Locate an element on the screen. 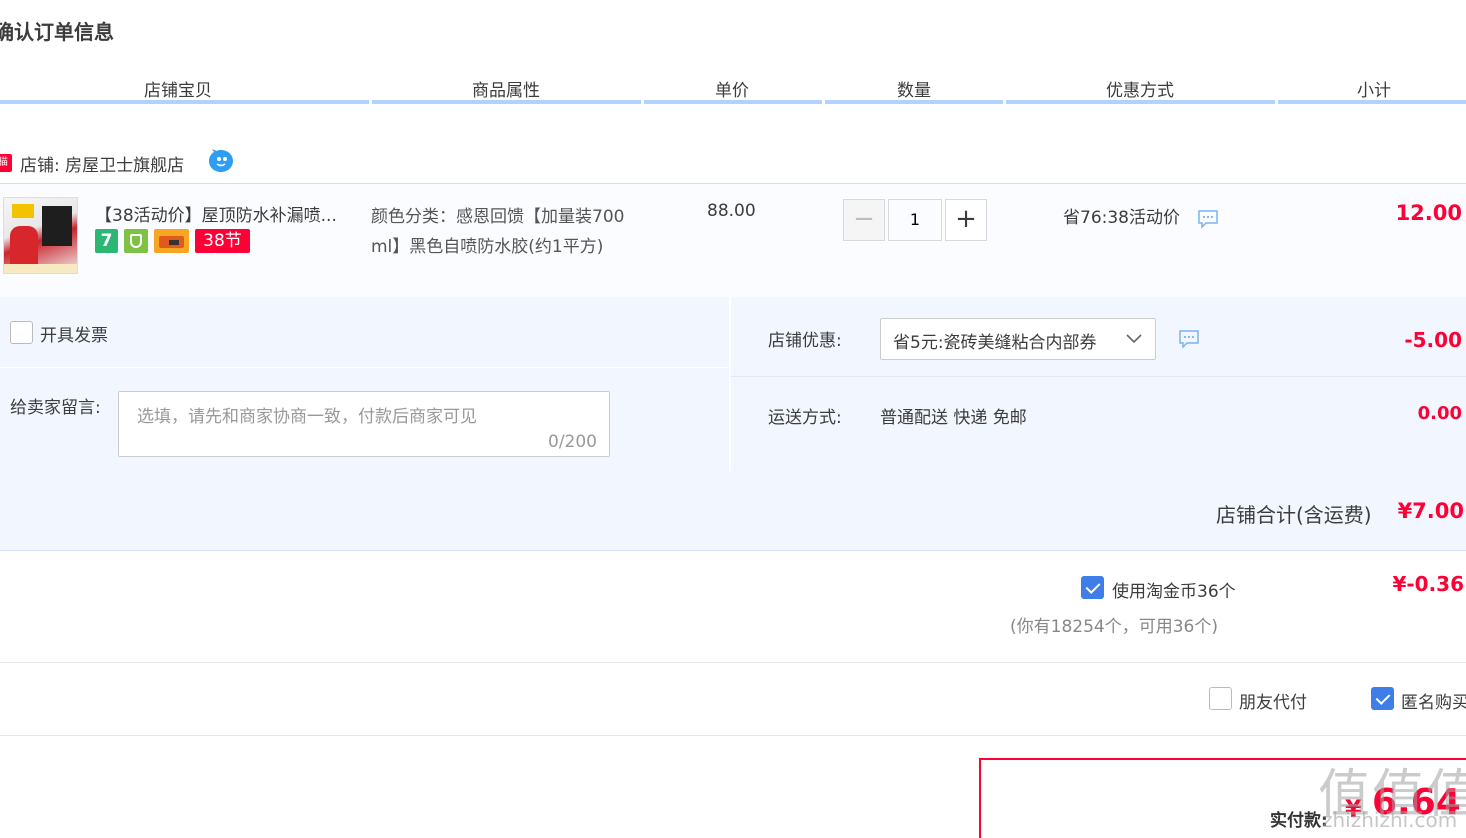 This screenshot has height=838, width=1466. col-header-unit-price: 单价 is located at coordinates (732, 91).